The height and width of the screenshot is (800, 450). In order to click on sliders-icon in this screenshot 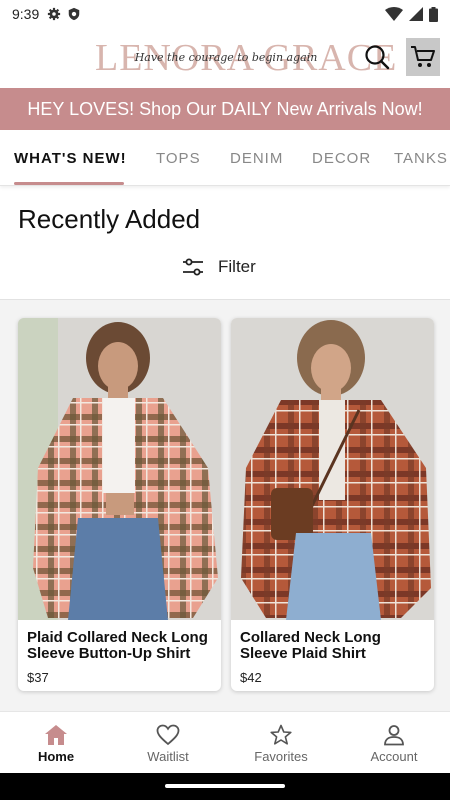, I will do `click(193, 267)`.